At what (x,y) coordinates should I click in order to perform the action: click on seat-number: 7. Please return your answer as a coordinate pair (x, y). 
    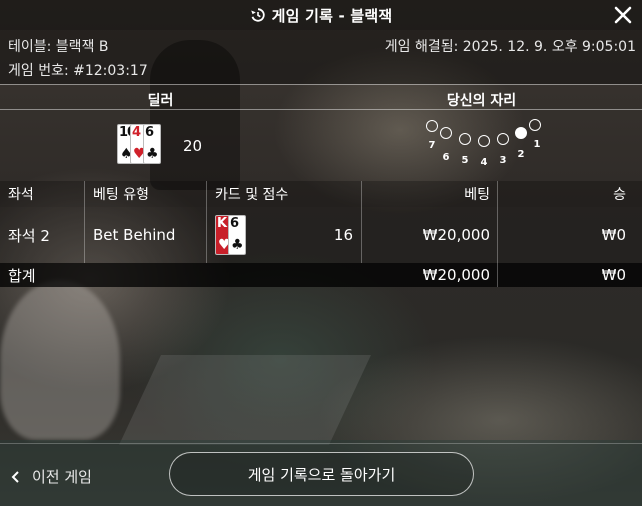
    Looking at the image, I should click on (432, 145).